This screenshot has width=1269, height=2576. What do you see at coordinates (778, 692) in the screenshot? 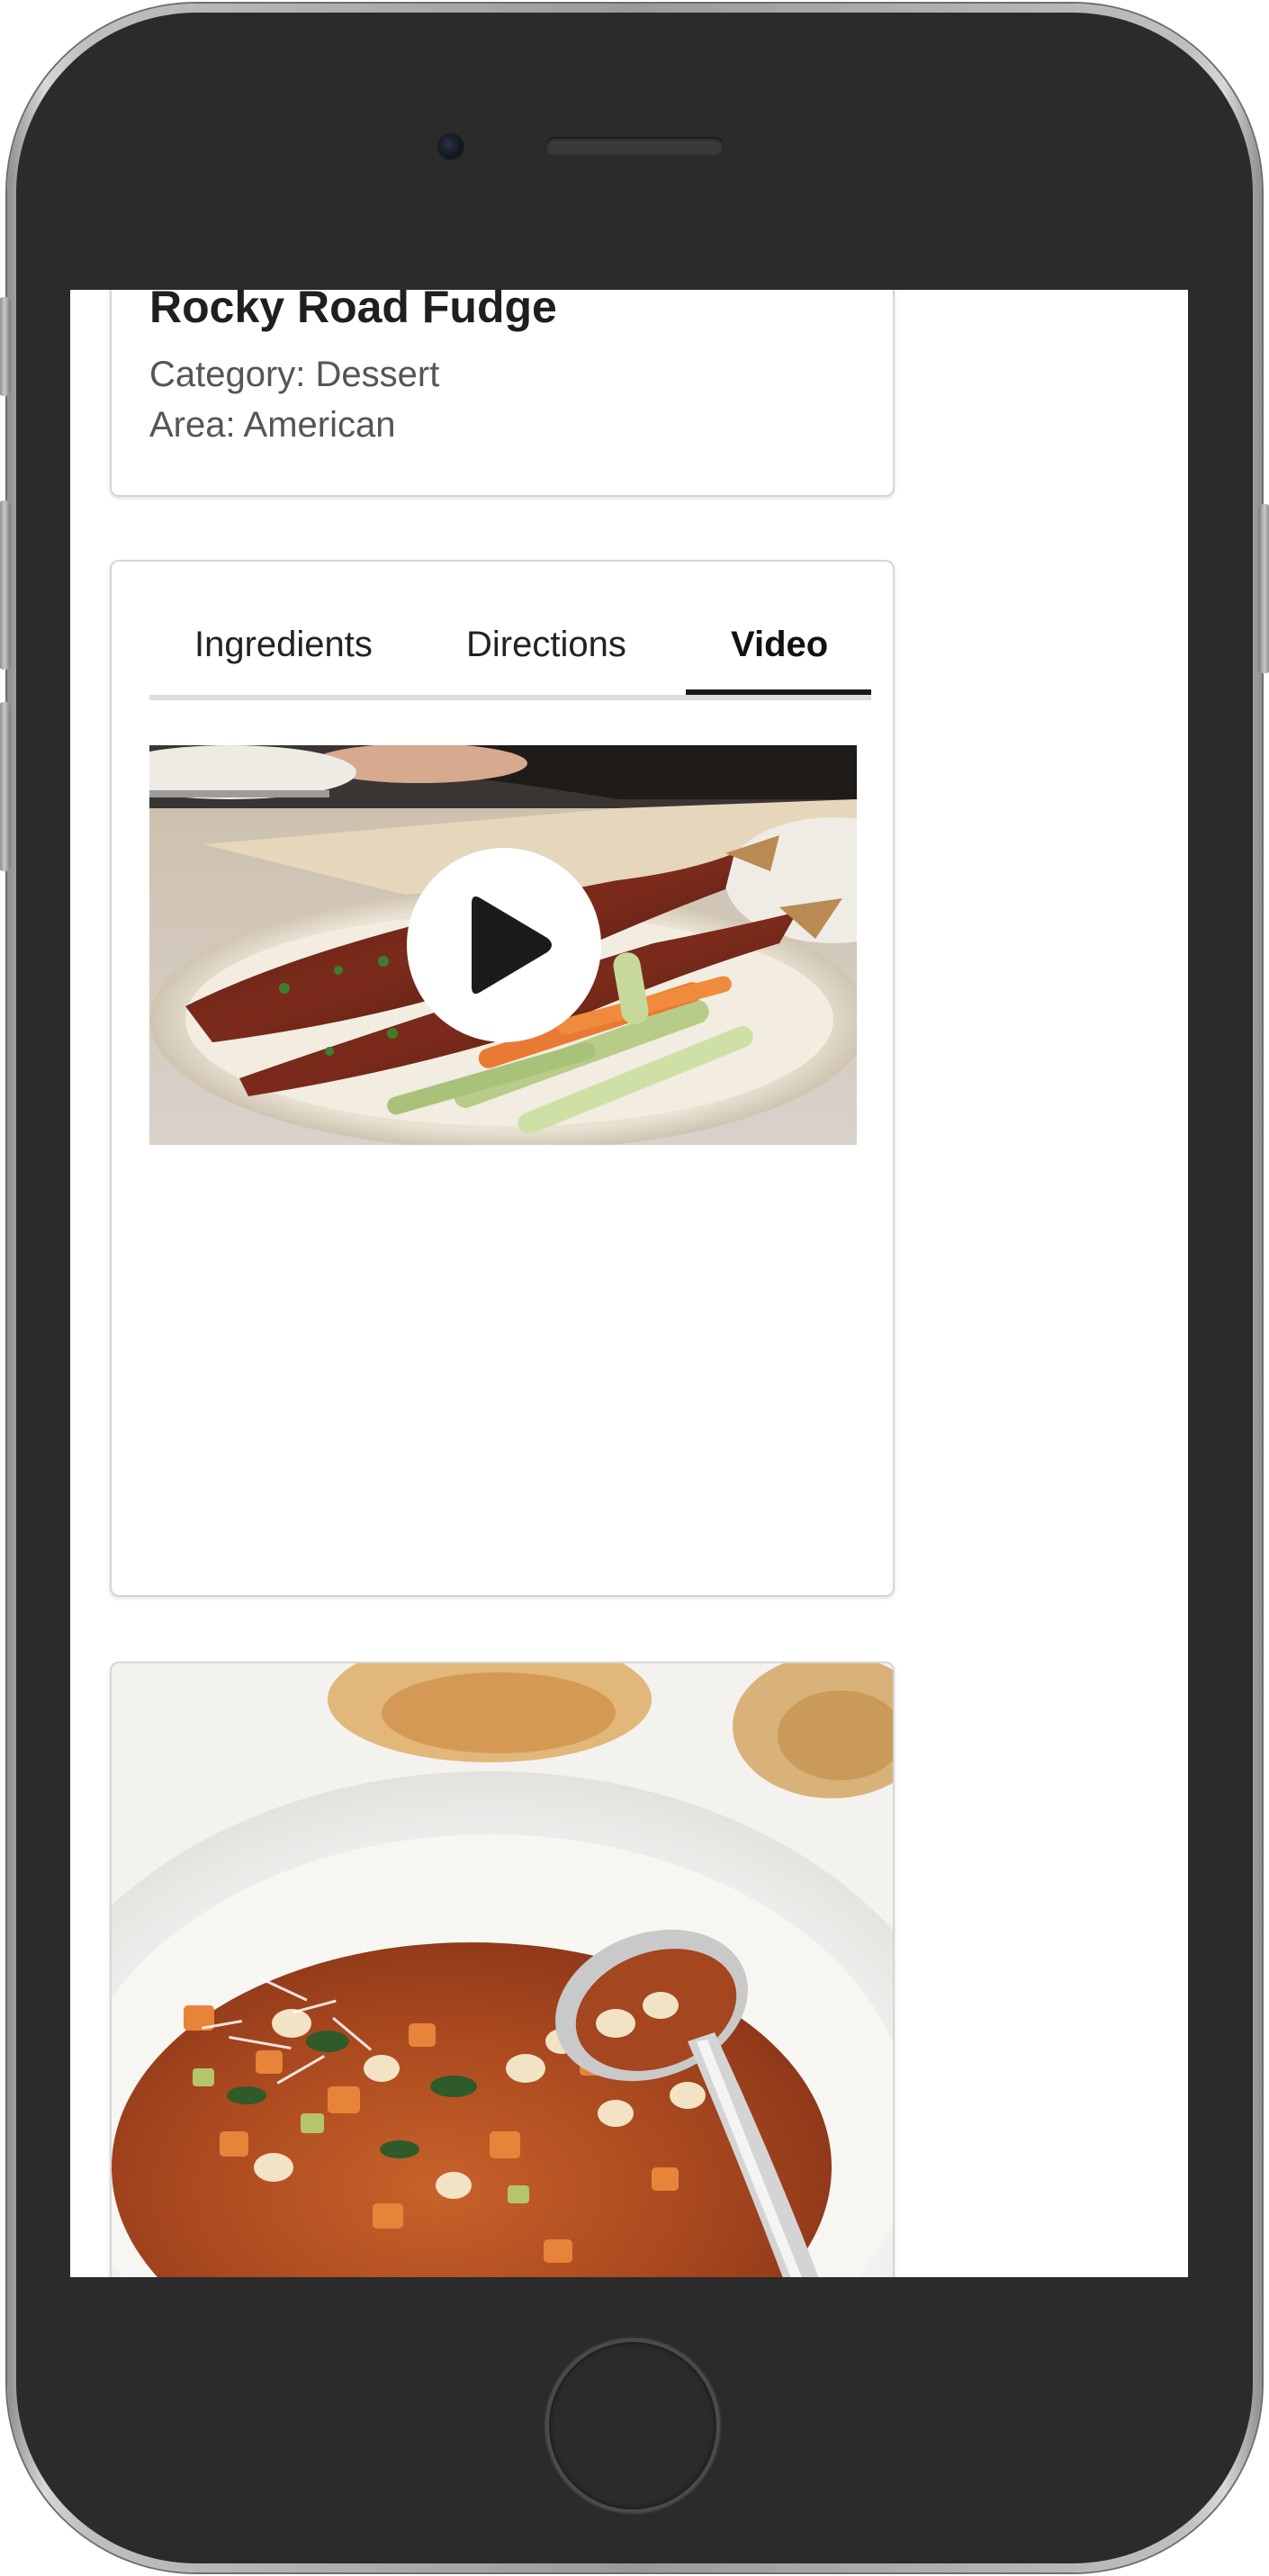
I see `active-tab-indicator` at bounding box center [778, 692].